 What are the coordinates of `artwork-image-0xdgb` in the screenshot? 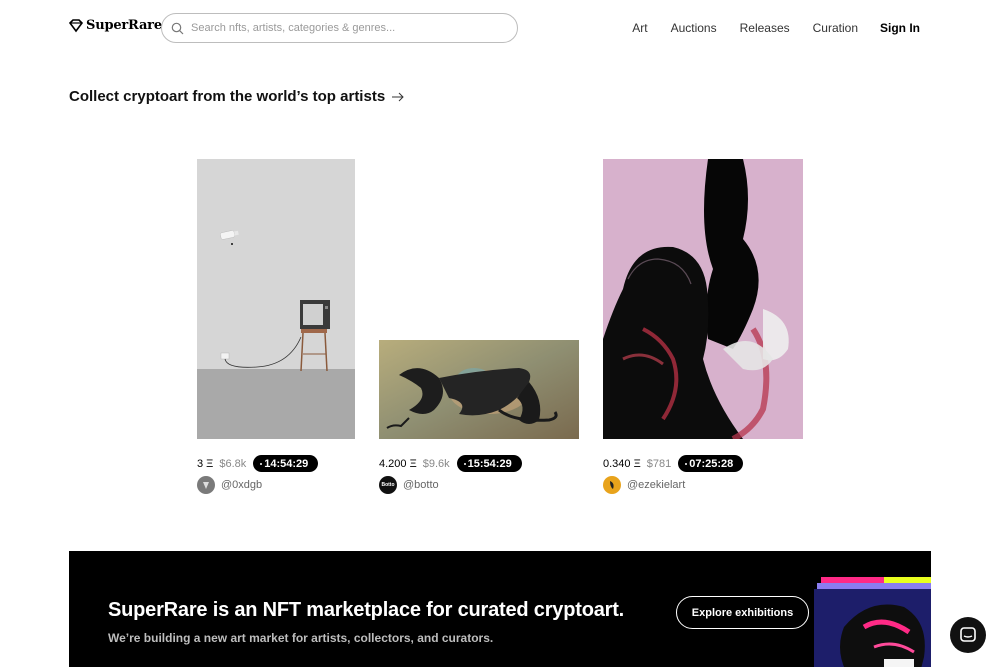 It's located at (276, 299).